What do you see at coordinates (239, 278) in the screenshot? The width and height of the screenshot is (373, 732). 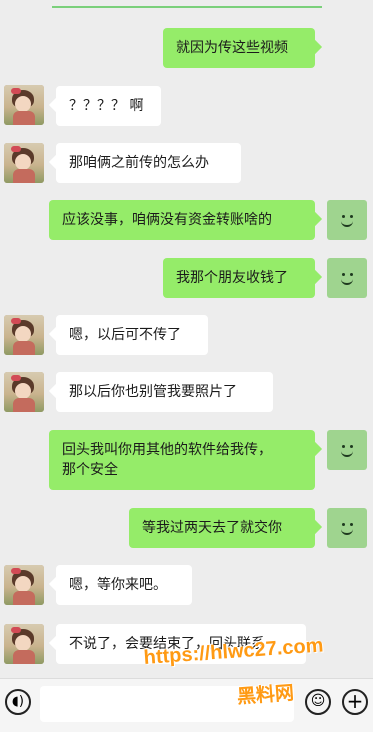 I see `message-bubble-sent: 我那个朋友收钱了` at bounding box center [239, 278].